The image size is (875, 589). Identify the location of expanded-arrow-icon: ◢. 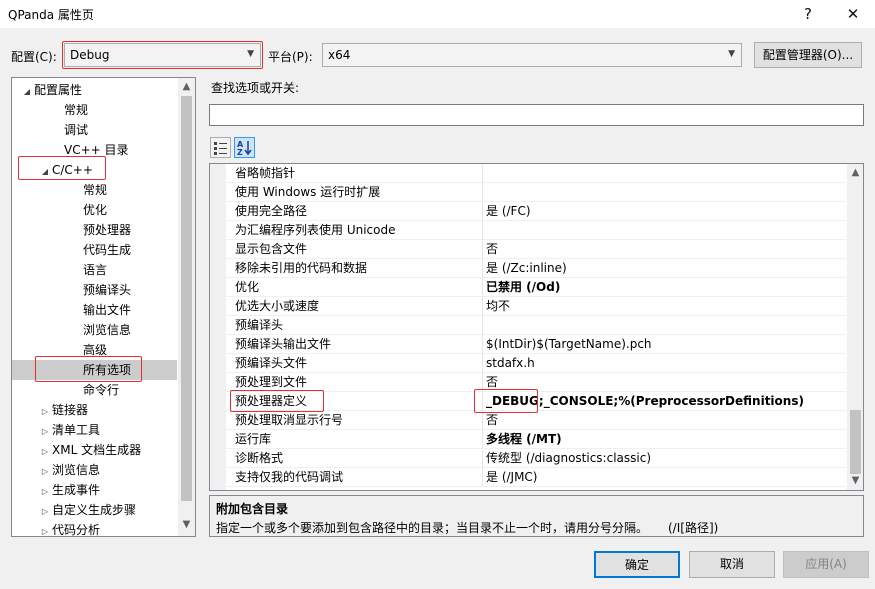
(27, 92).